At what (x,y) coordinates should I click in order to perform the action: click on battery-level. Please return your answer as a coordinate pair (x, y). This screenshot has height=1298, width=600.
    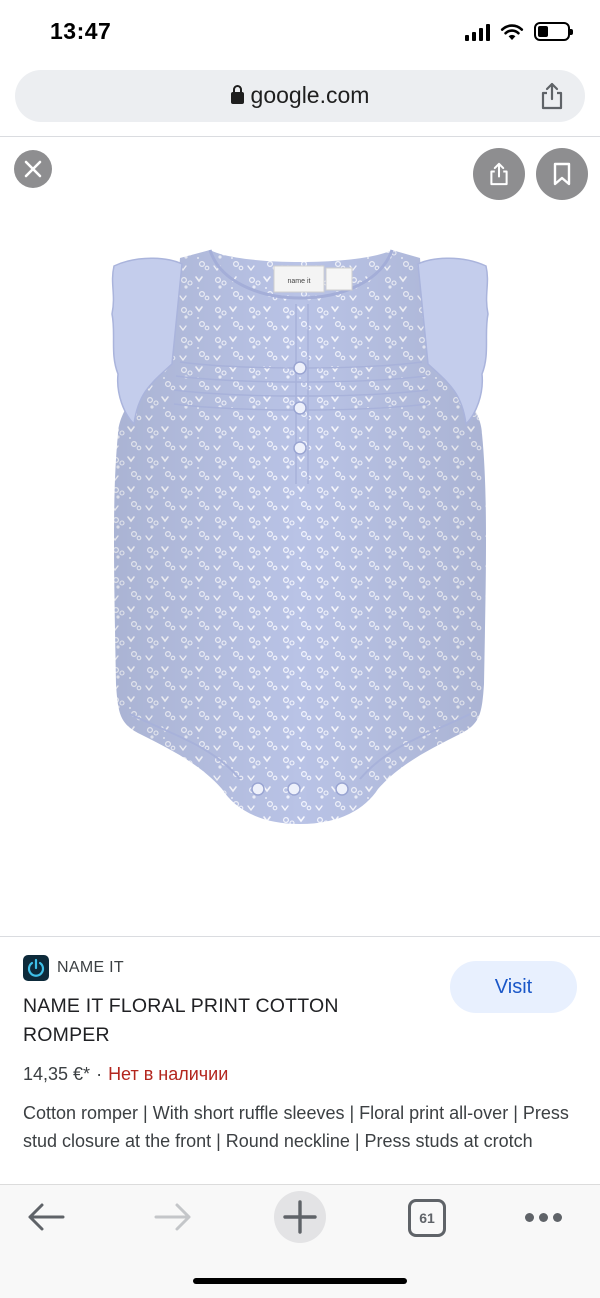
    Looking at the image, I should click on (543, 31).